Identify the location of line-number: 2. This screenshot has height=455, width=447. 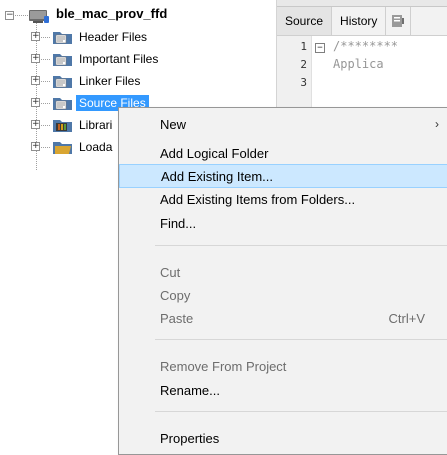
(303, 64).